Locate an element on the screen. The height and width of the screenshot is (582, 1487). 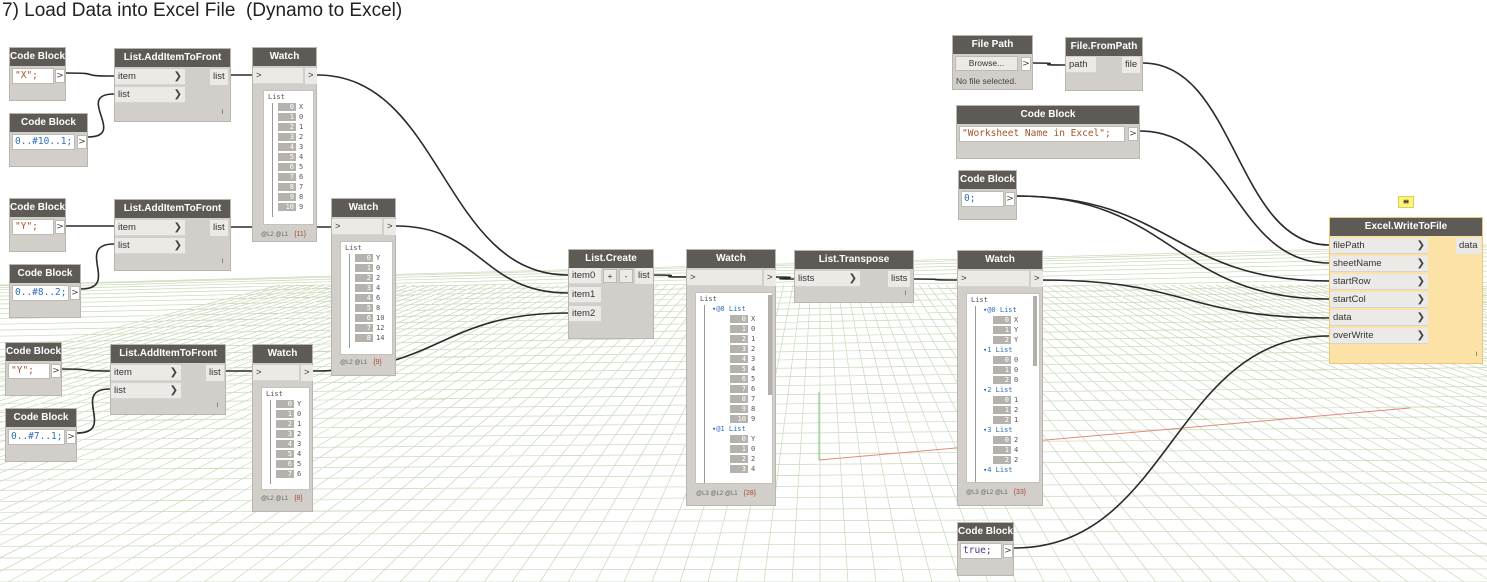
input-port-filepath: filePath ❯ is located at coordinates (1379, 246).